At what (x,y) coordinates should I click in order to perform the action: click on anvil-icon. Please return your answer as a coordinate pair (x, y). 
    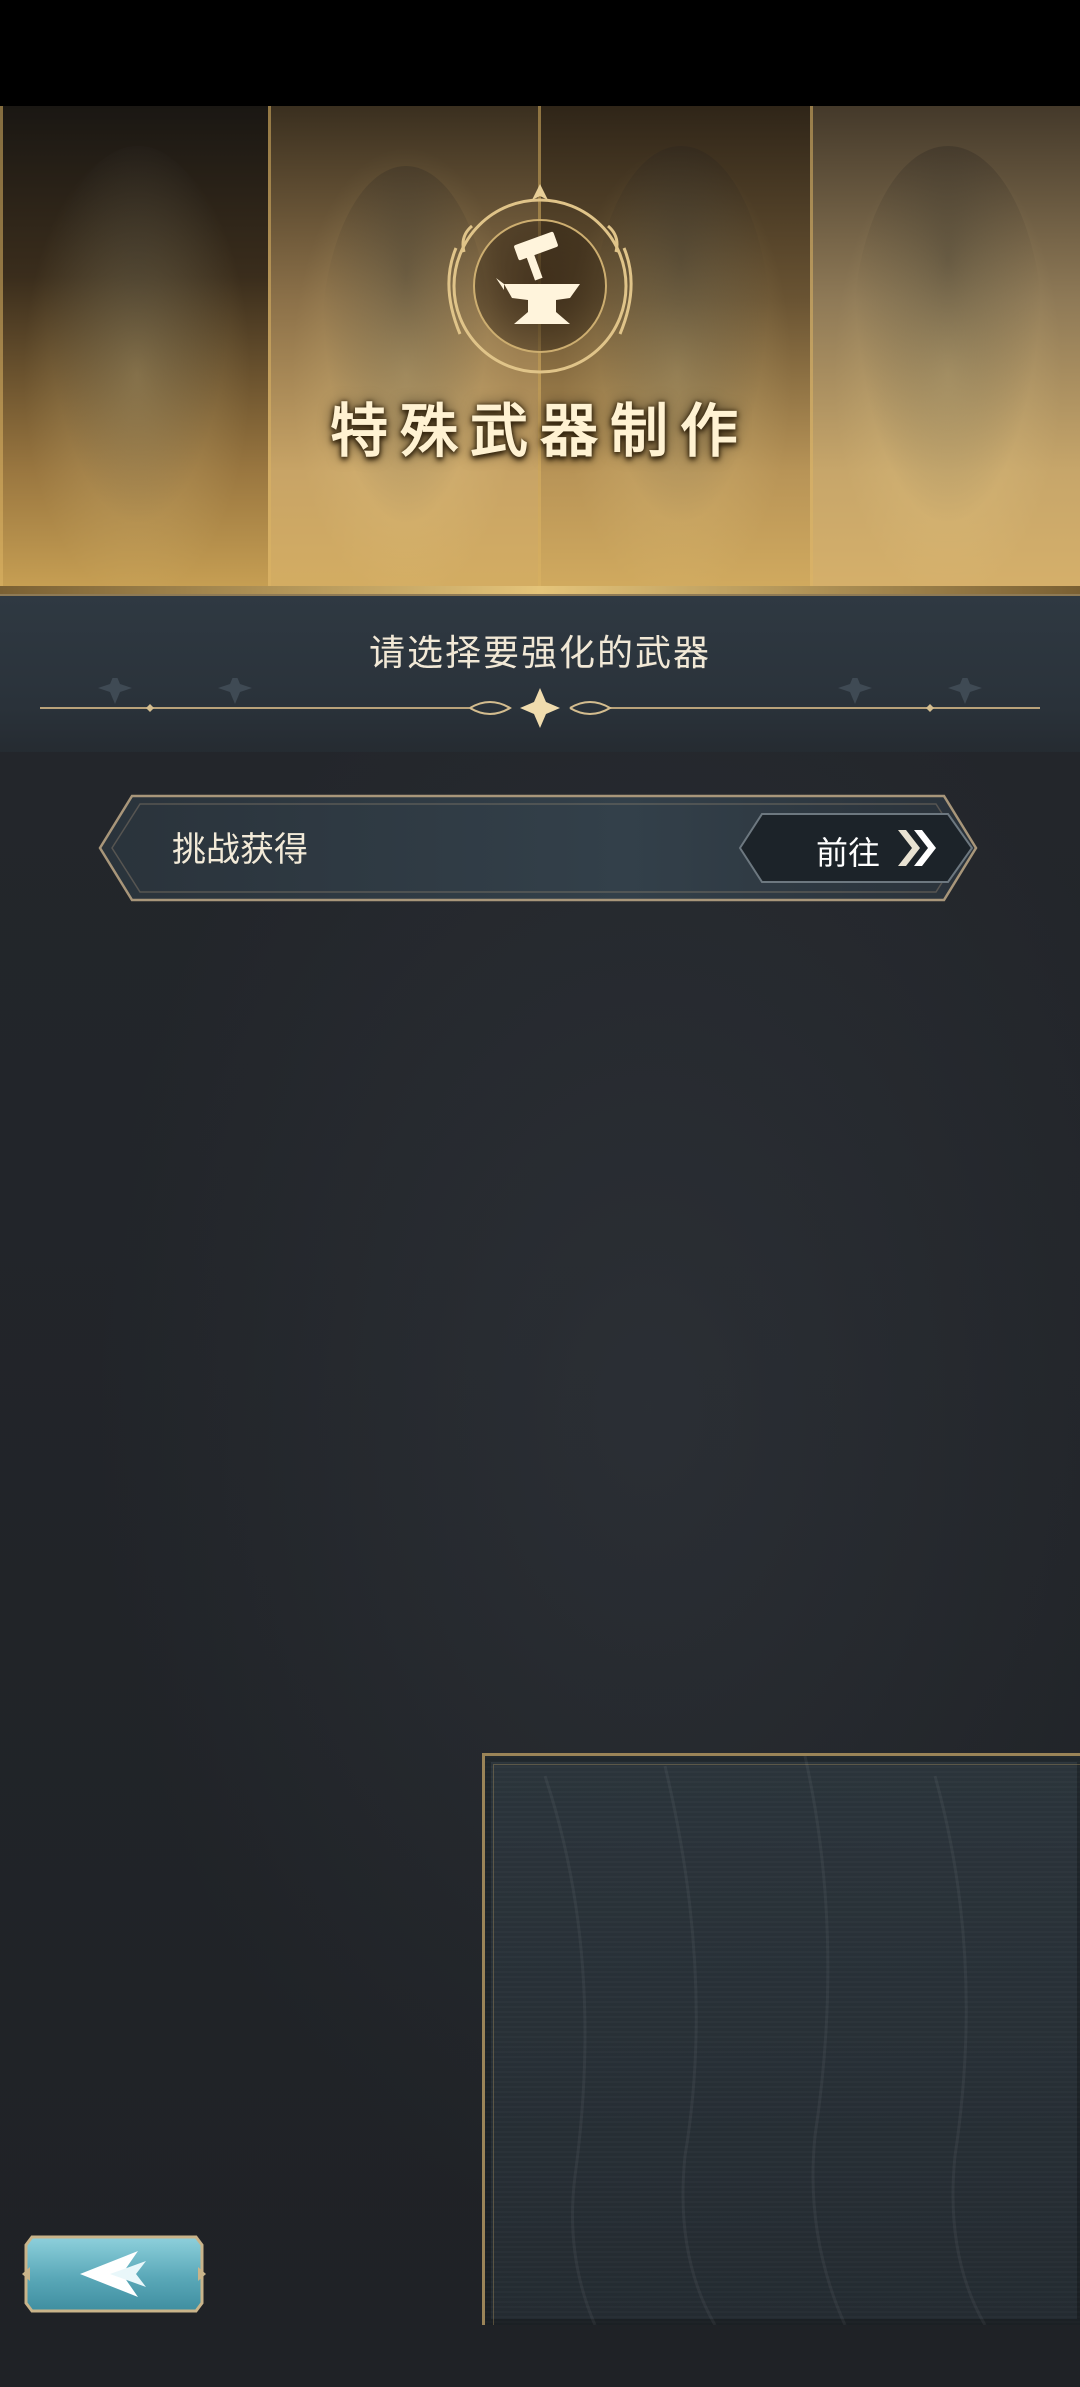
    Looking at the image, I should click on (540, 279).